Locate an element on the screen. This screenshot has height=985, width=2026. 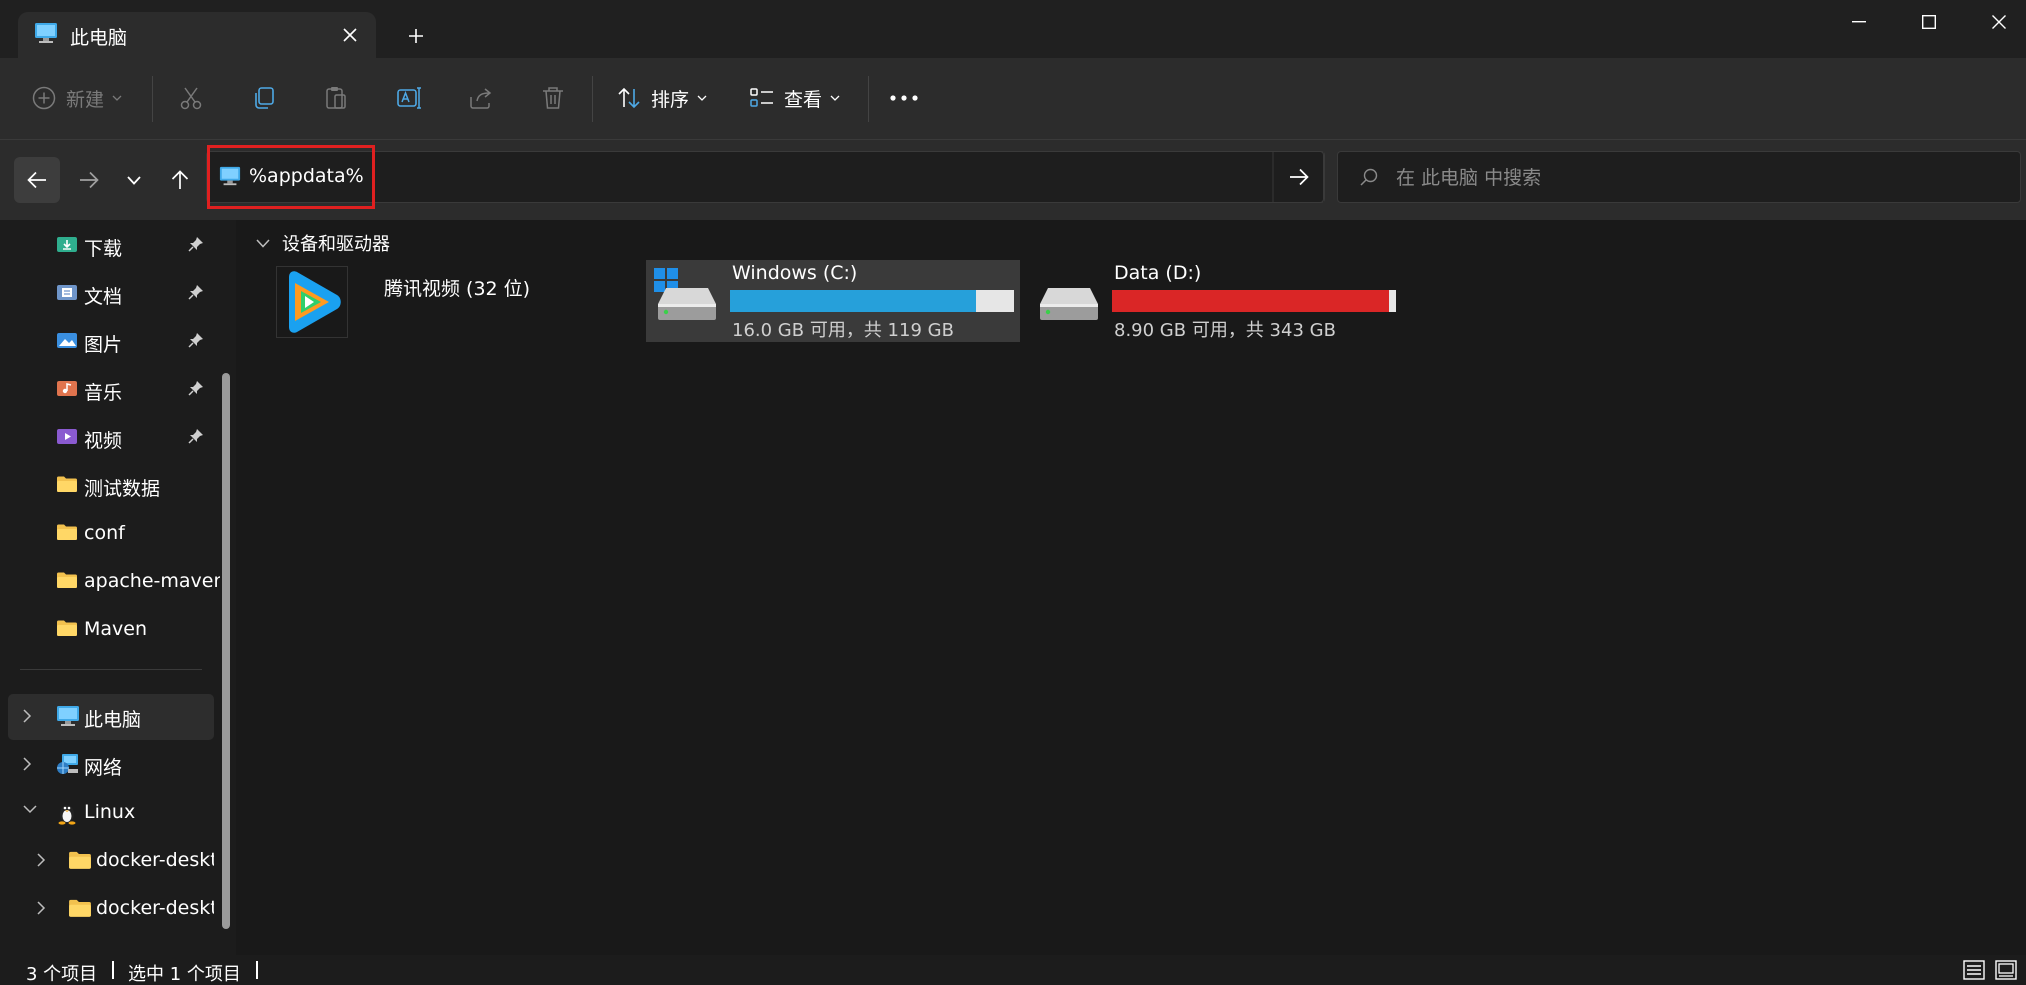
pictures-folder-icon is located at coordinates (67, 340).